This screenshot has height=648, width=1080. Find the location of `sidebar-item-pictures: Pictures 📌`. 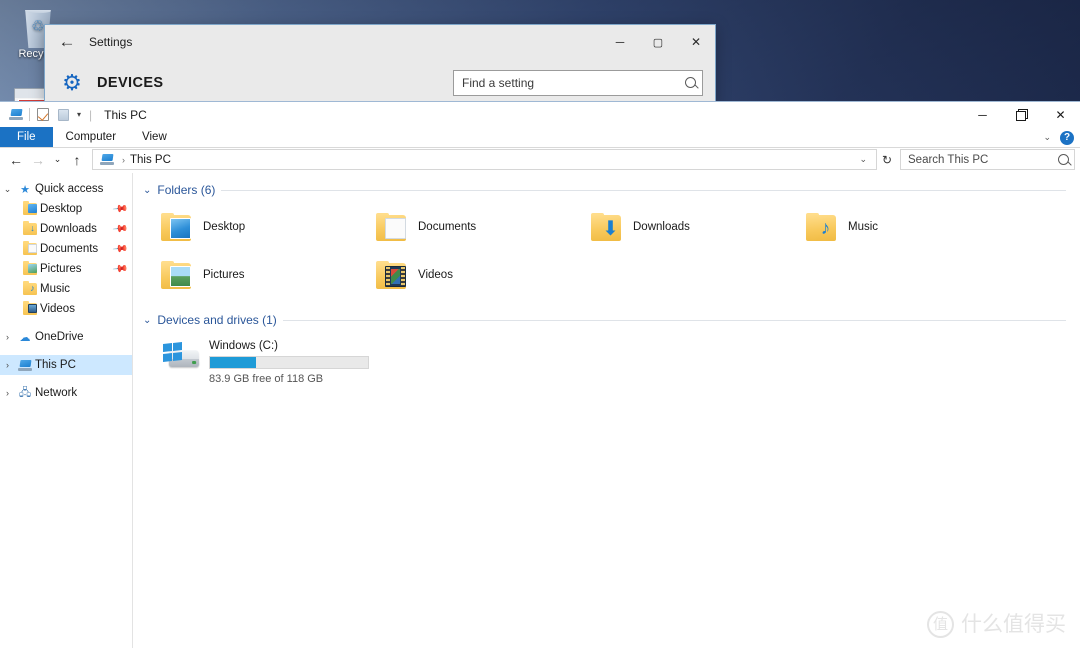

sidebar-item-pictures: Pictures 📌 is located at coordinates (66, 269).